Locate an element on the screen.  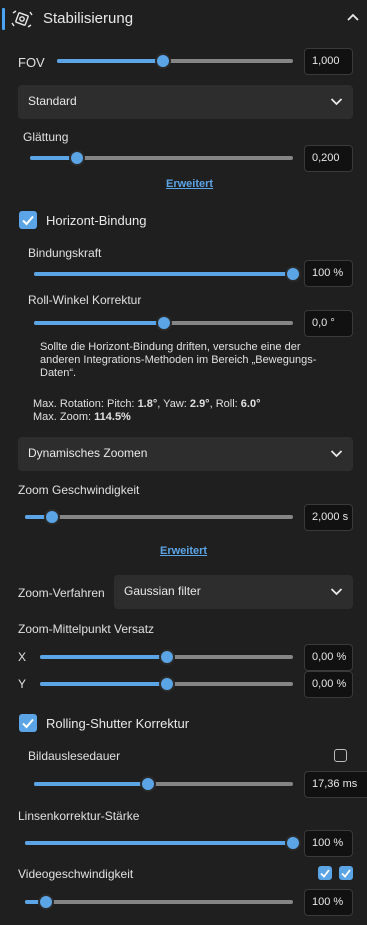
zoom-speed-slider is located at coordinates (159, 517).